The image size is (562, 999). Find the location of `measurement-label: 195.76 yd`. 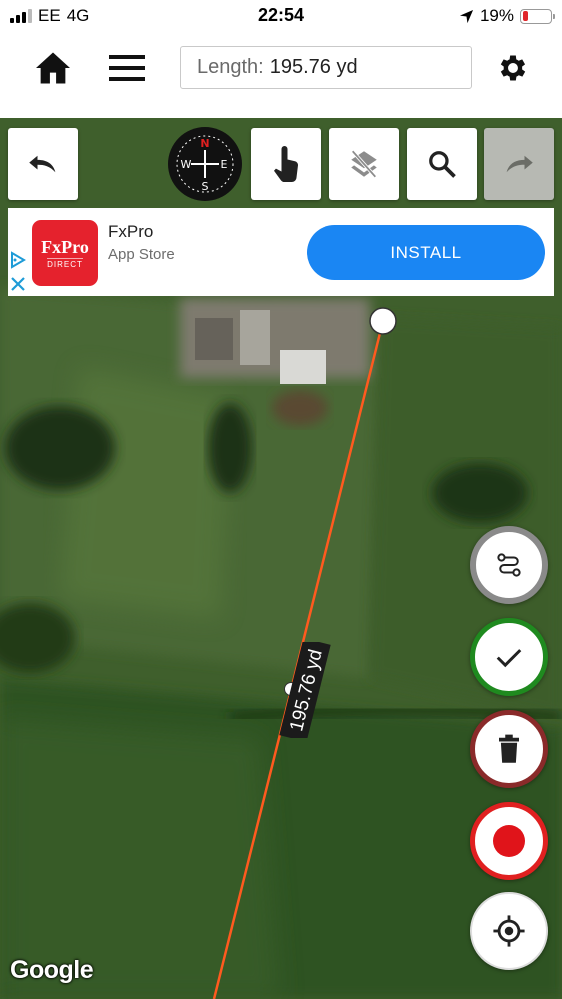

measurement-label: 195.76 yd is located at coordinates (305, 690).